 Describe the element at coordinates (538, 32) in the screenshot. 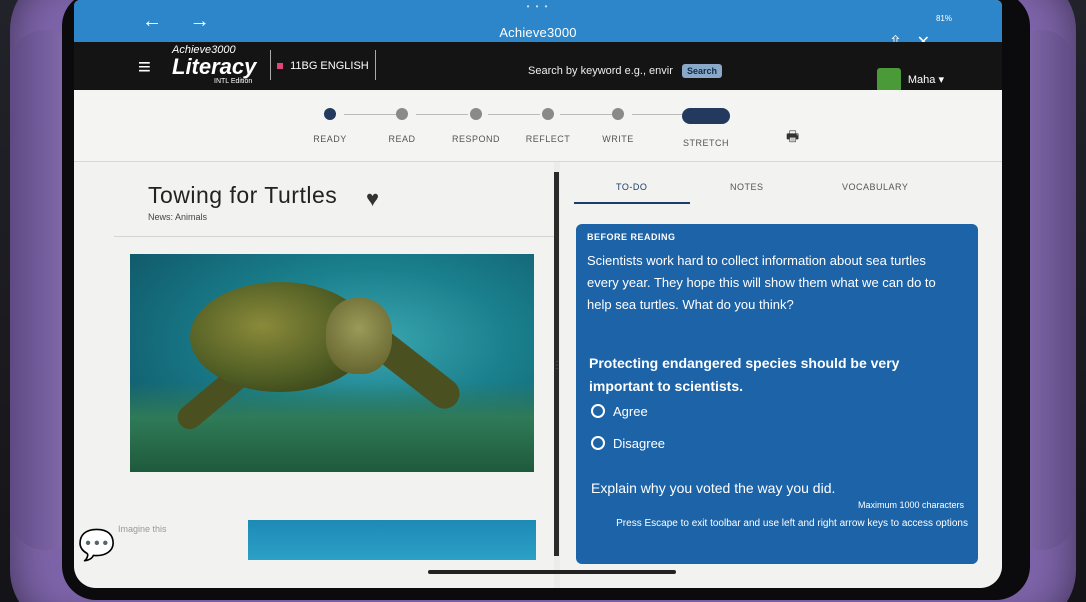

I see `browser-title: Achieve3000` at that location.